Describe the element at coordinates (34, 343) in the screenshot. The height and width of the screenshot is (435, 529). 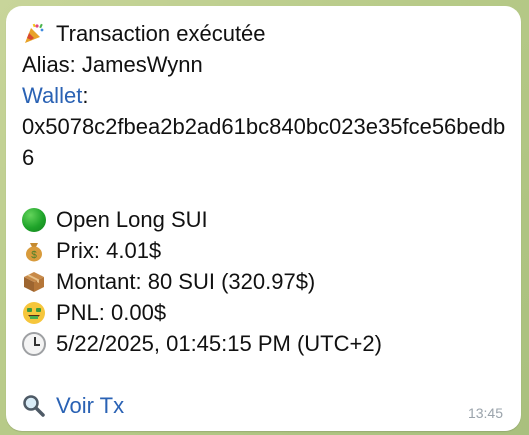
I see `clock-icon` at that location.